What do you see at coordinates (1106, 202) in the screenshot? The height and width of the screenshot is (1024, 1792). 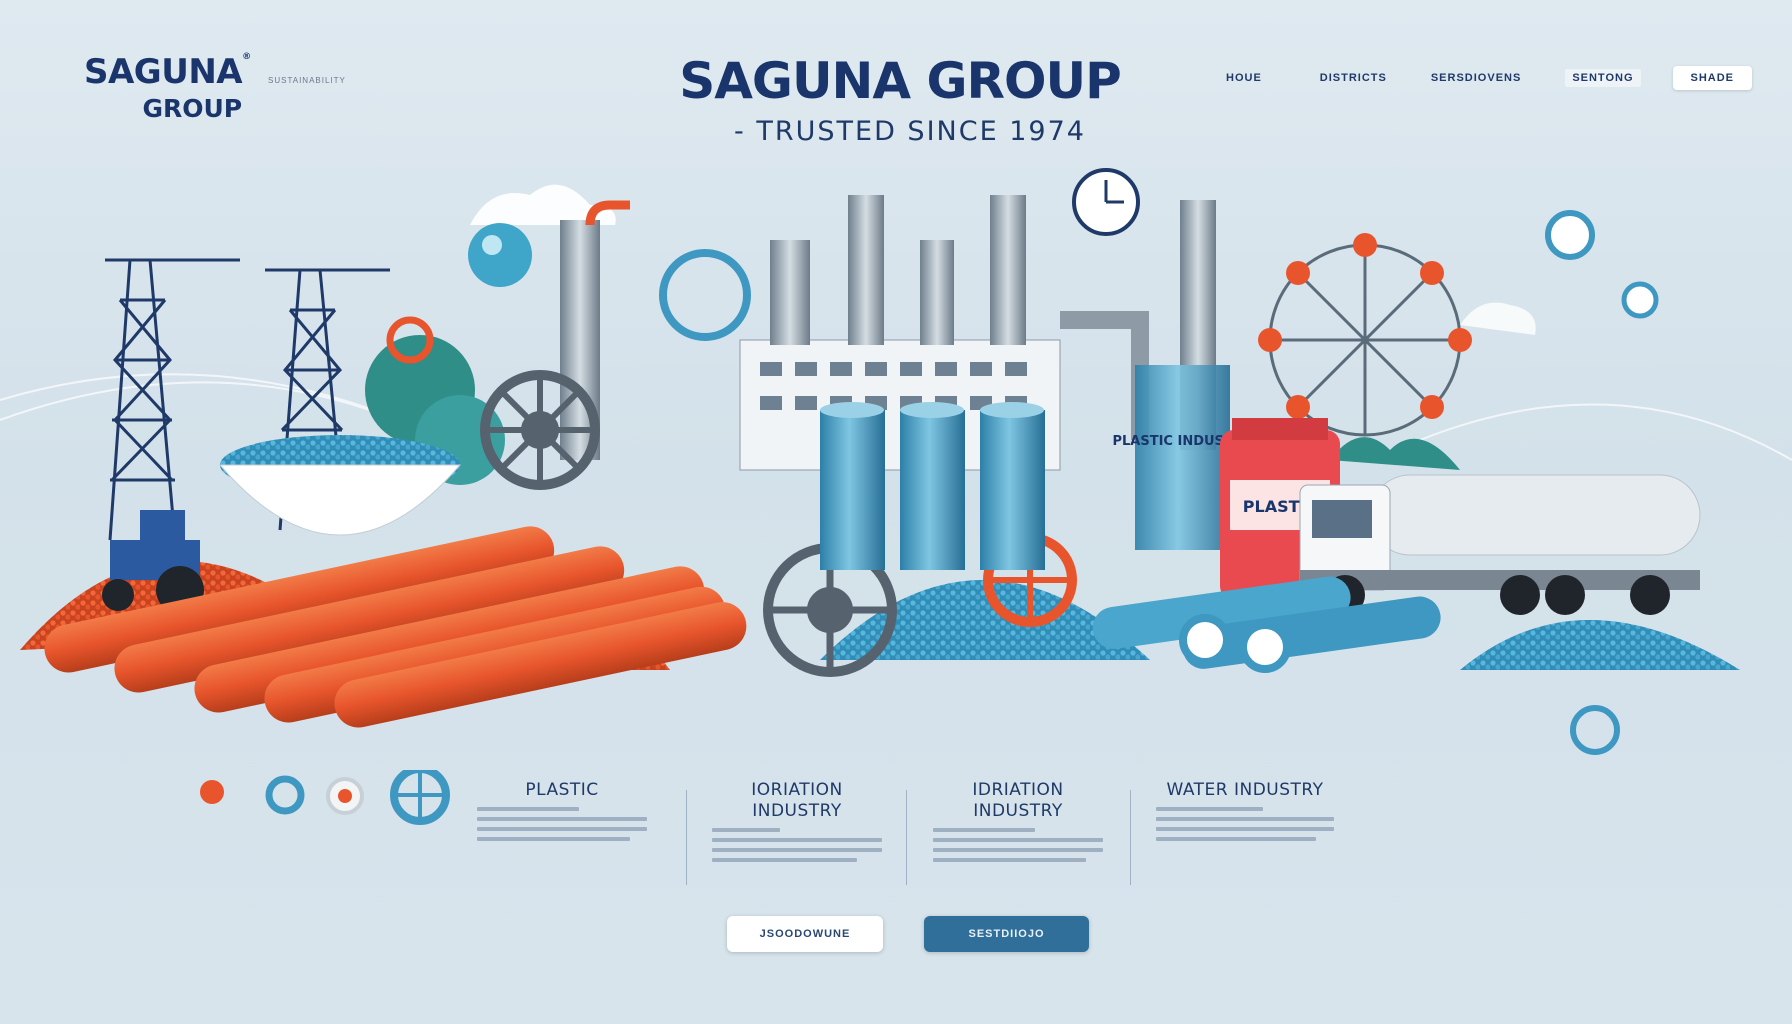 I see `clock-icon` at bounding box center [1106, 202].